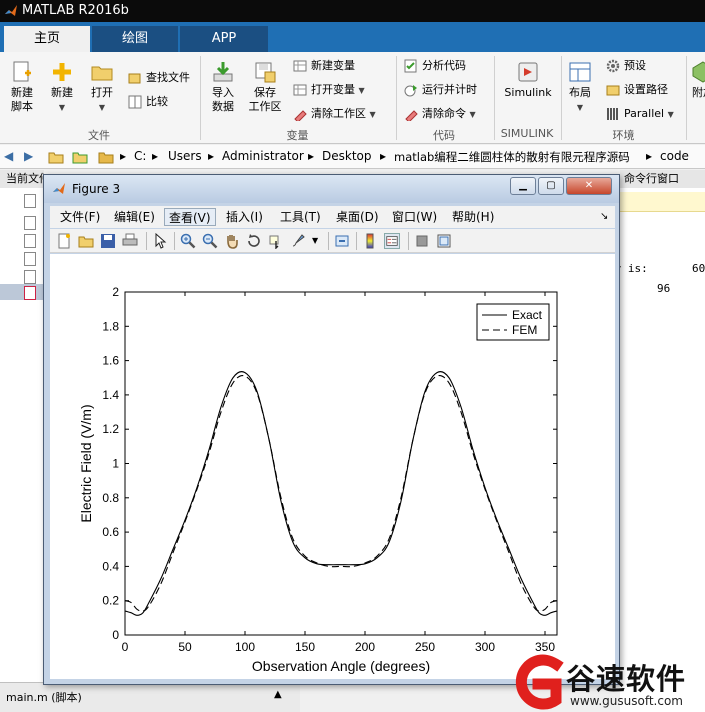 This screenshot has height=712, width=705. Describe the element at coordinates (102, 87) in the screenshot. I see `open-button: 打开 ▼` at that location.